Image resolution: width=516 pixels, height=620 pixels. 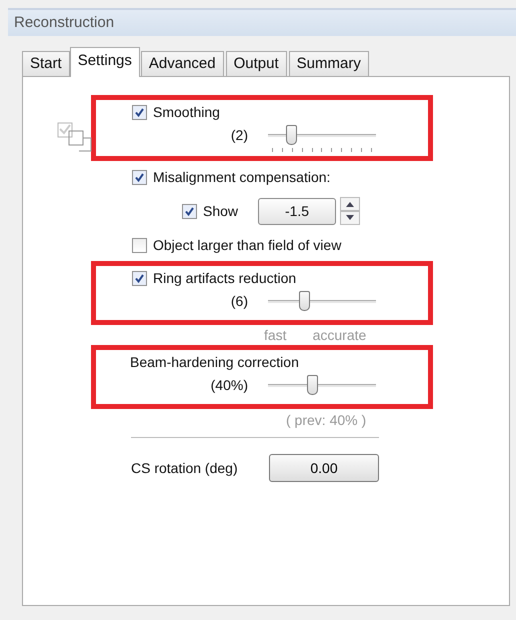 I want to click on number-field: -1.5, so click(x=297, y=211).